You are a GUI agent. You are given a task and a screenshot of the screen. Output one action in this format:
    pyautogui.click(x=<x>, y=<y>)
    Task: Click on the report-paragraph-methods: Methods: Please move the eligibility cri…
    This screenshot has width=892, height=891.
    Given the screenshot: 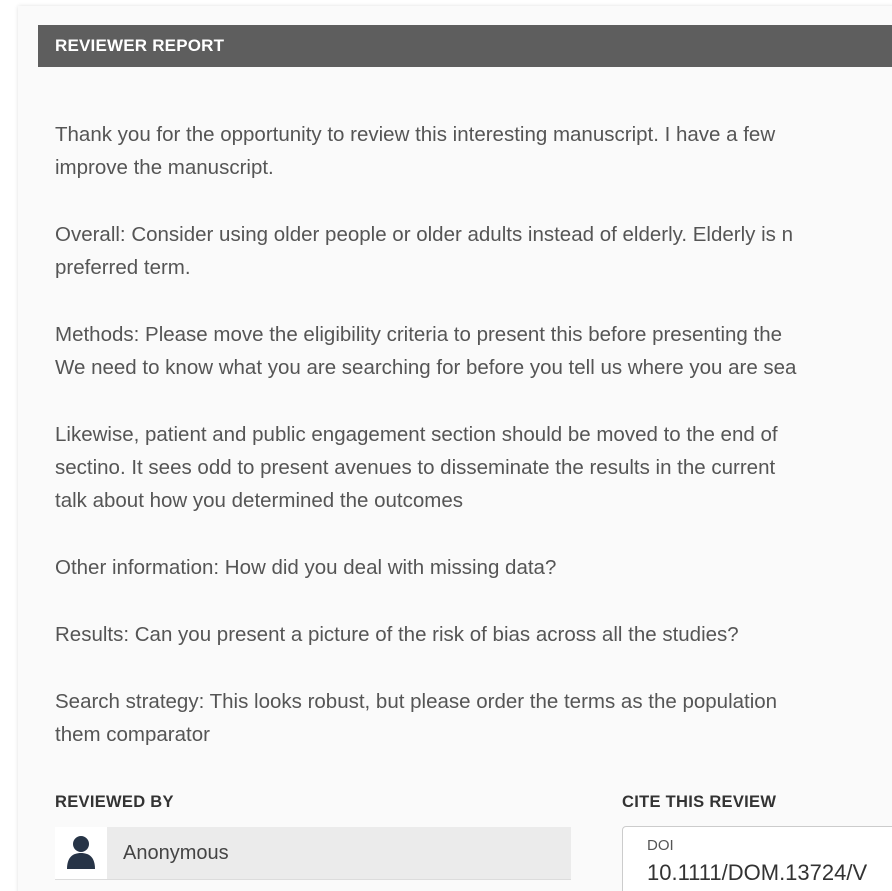 What is the action you would take?
    pyautogui.click(x=426, y=351)
    